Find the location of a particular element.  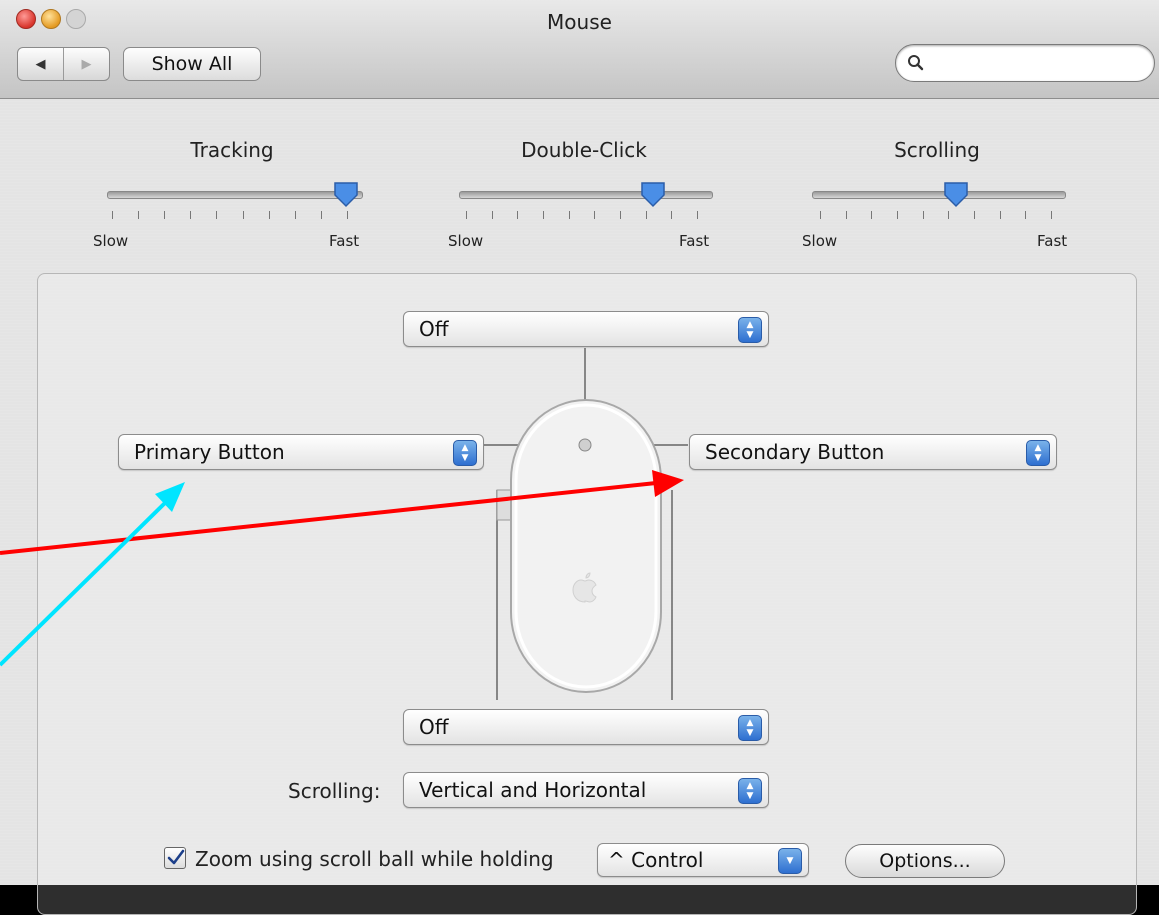

red-annotation-arrow is located at coordinates (328, 518).